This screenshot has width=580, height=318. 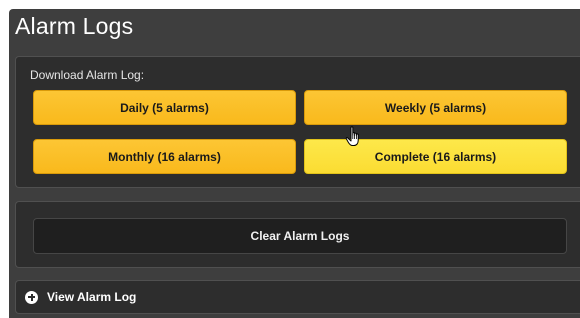 What do you see at coordinates (74, 26) in the screenshot?
I see `page-title: Alarm Logs` at bounding box center [74, 26].